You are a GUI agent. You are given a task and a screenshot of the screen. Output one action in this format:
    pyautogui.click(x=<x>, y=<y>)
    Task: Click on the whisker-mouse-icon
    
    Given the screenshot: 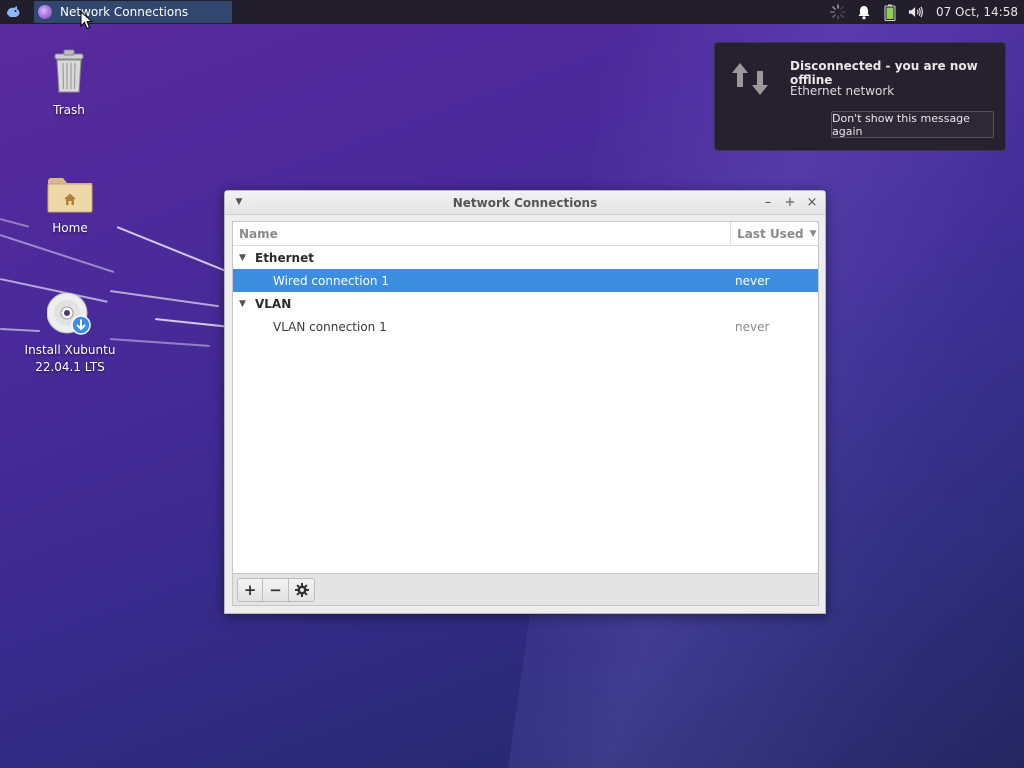 What is the action you would take?
    pyautogui.click(x=13, y=11)
    